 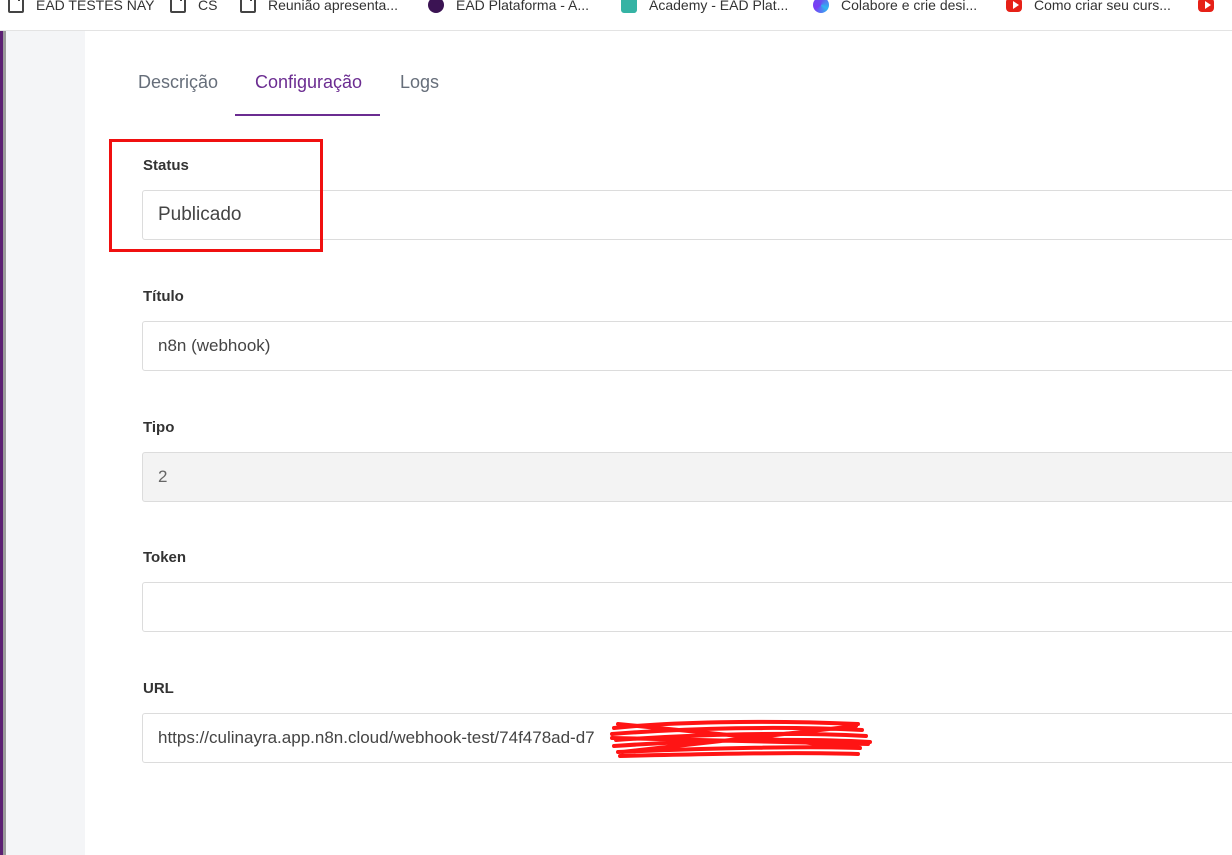 I want to click on url-redaction-scribble, so click(x=741, y=738).